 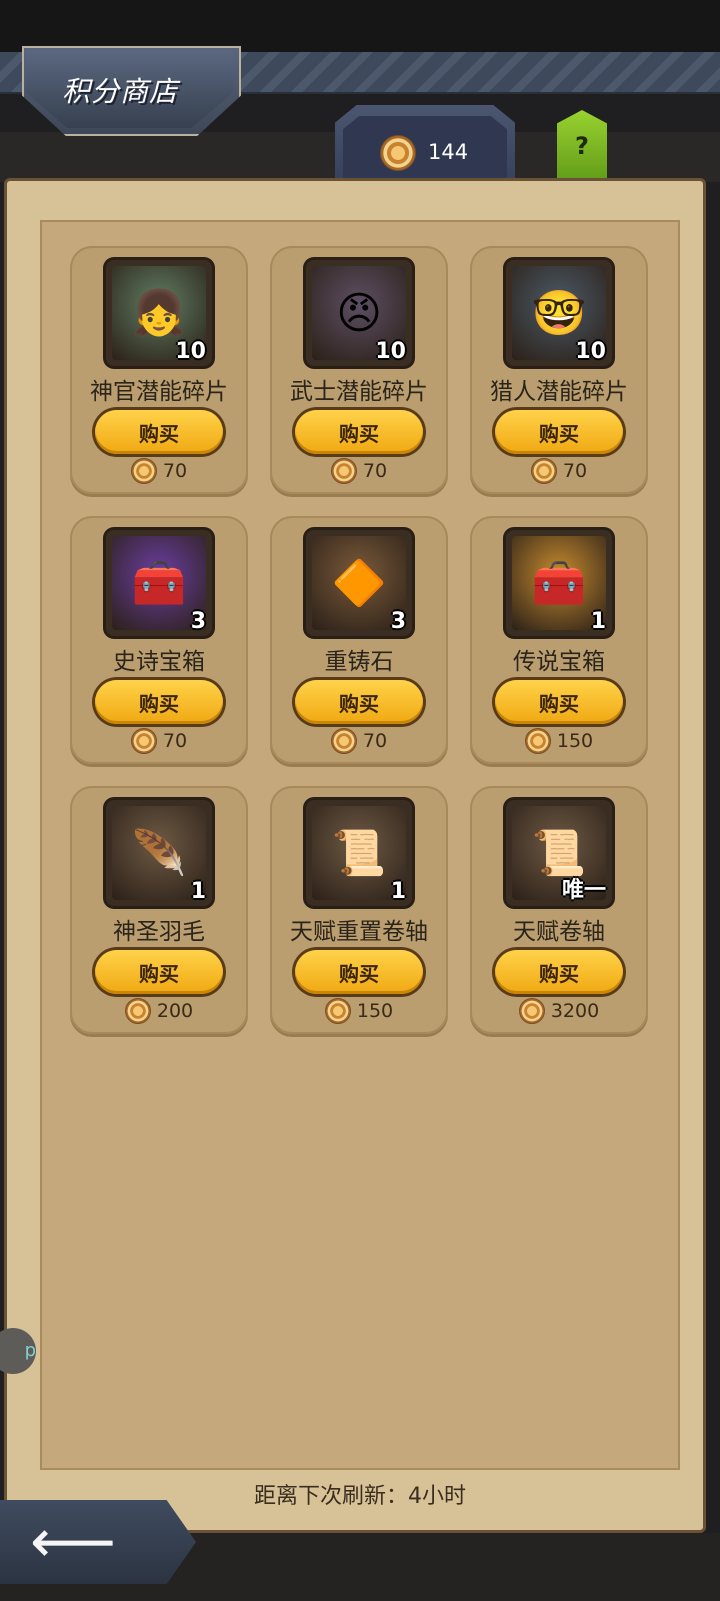 I want to click on shop-item-card: 😠 10 武士潜能碎片购买 70, so click(x=359, y=370).